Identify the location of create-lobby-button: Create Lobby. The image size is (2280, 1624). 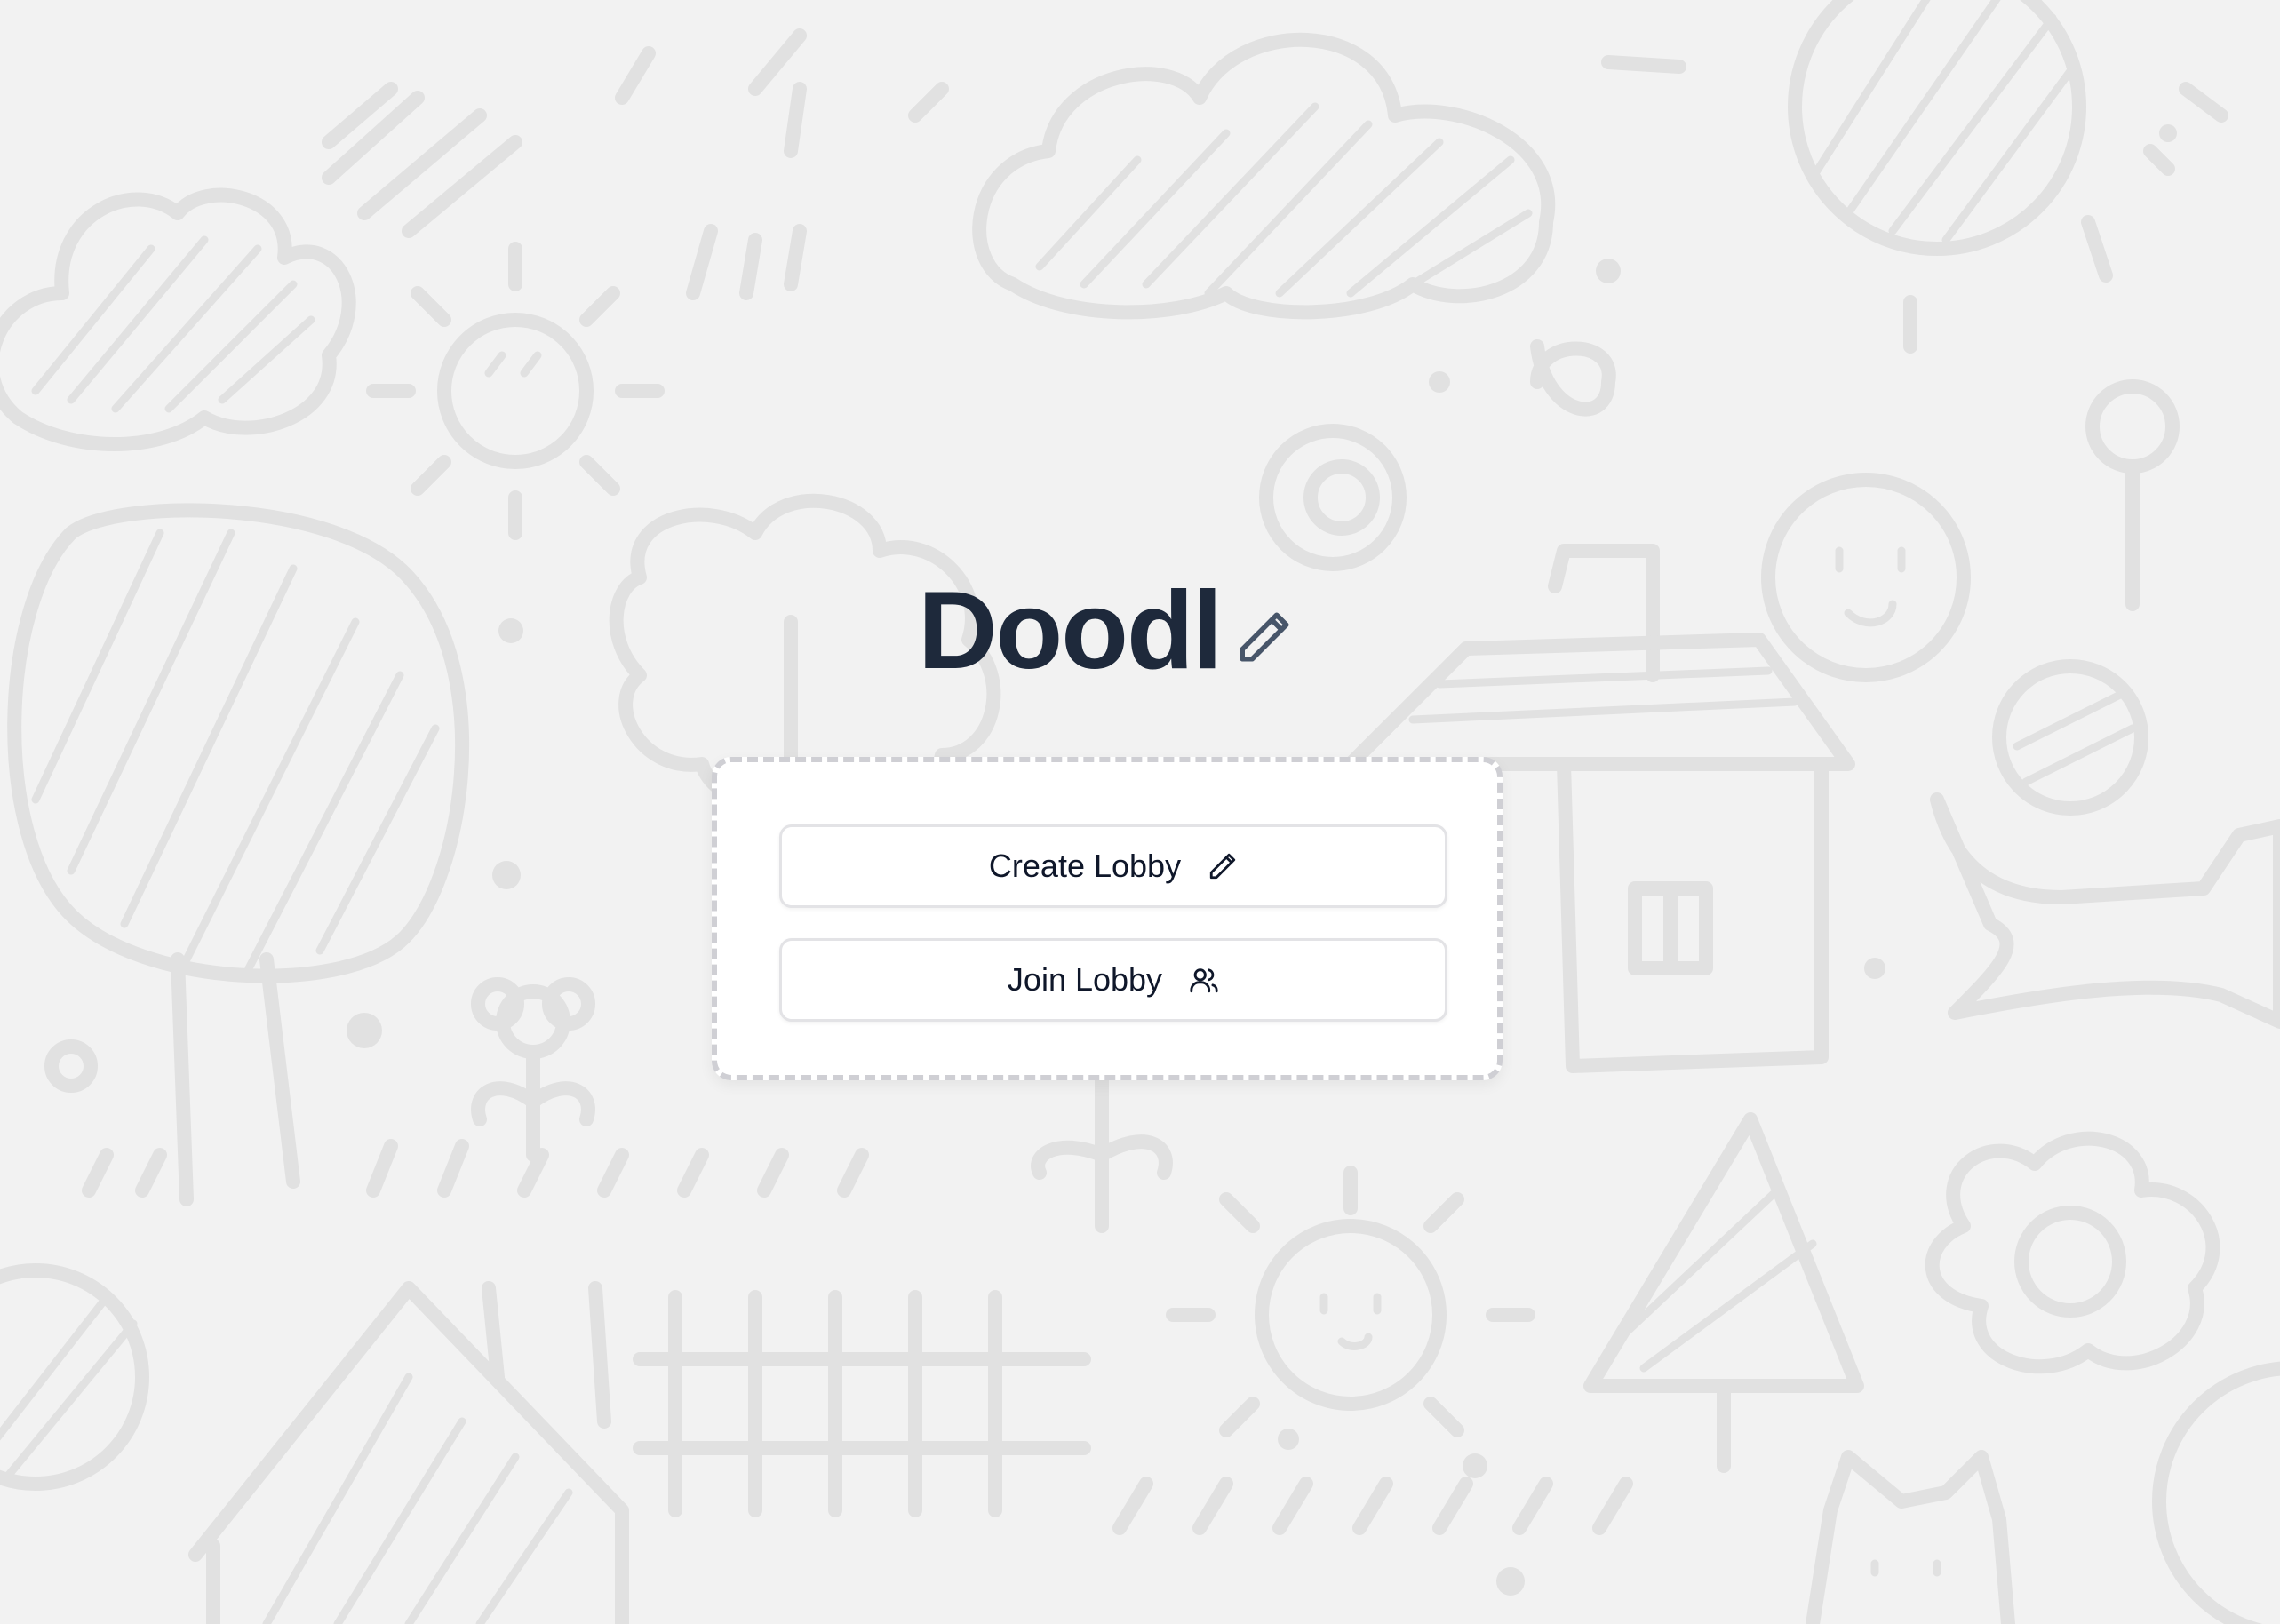
(1113, 866).